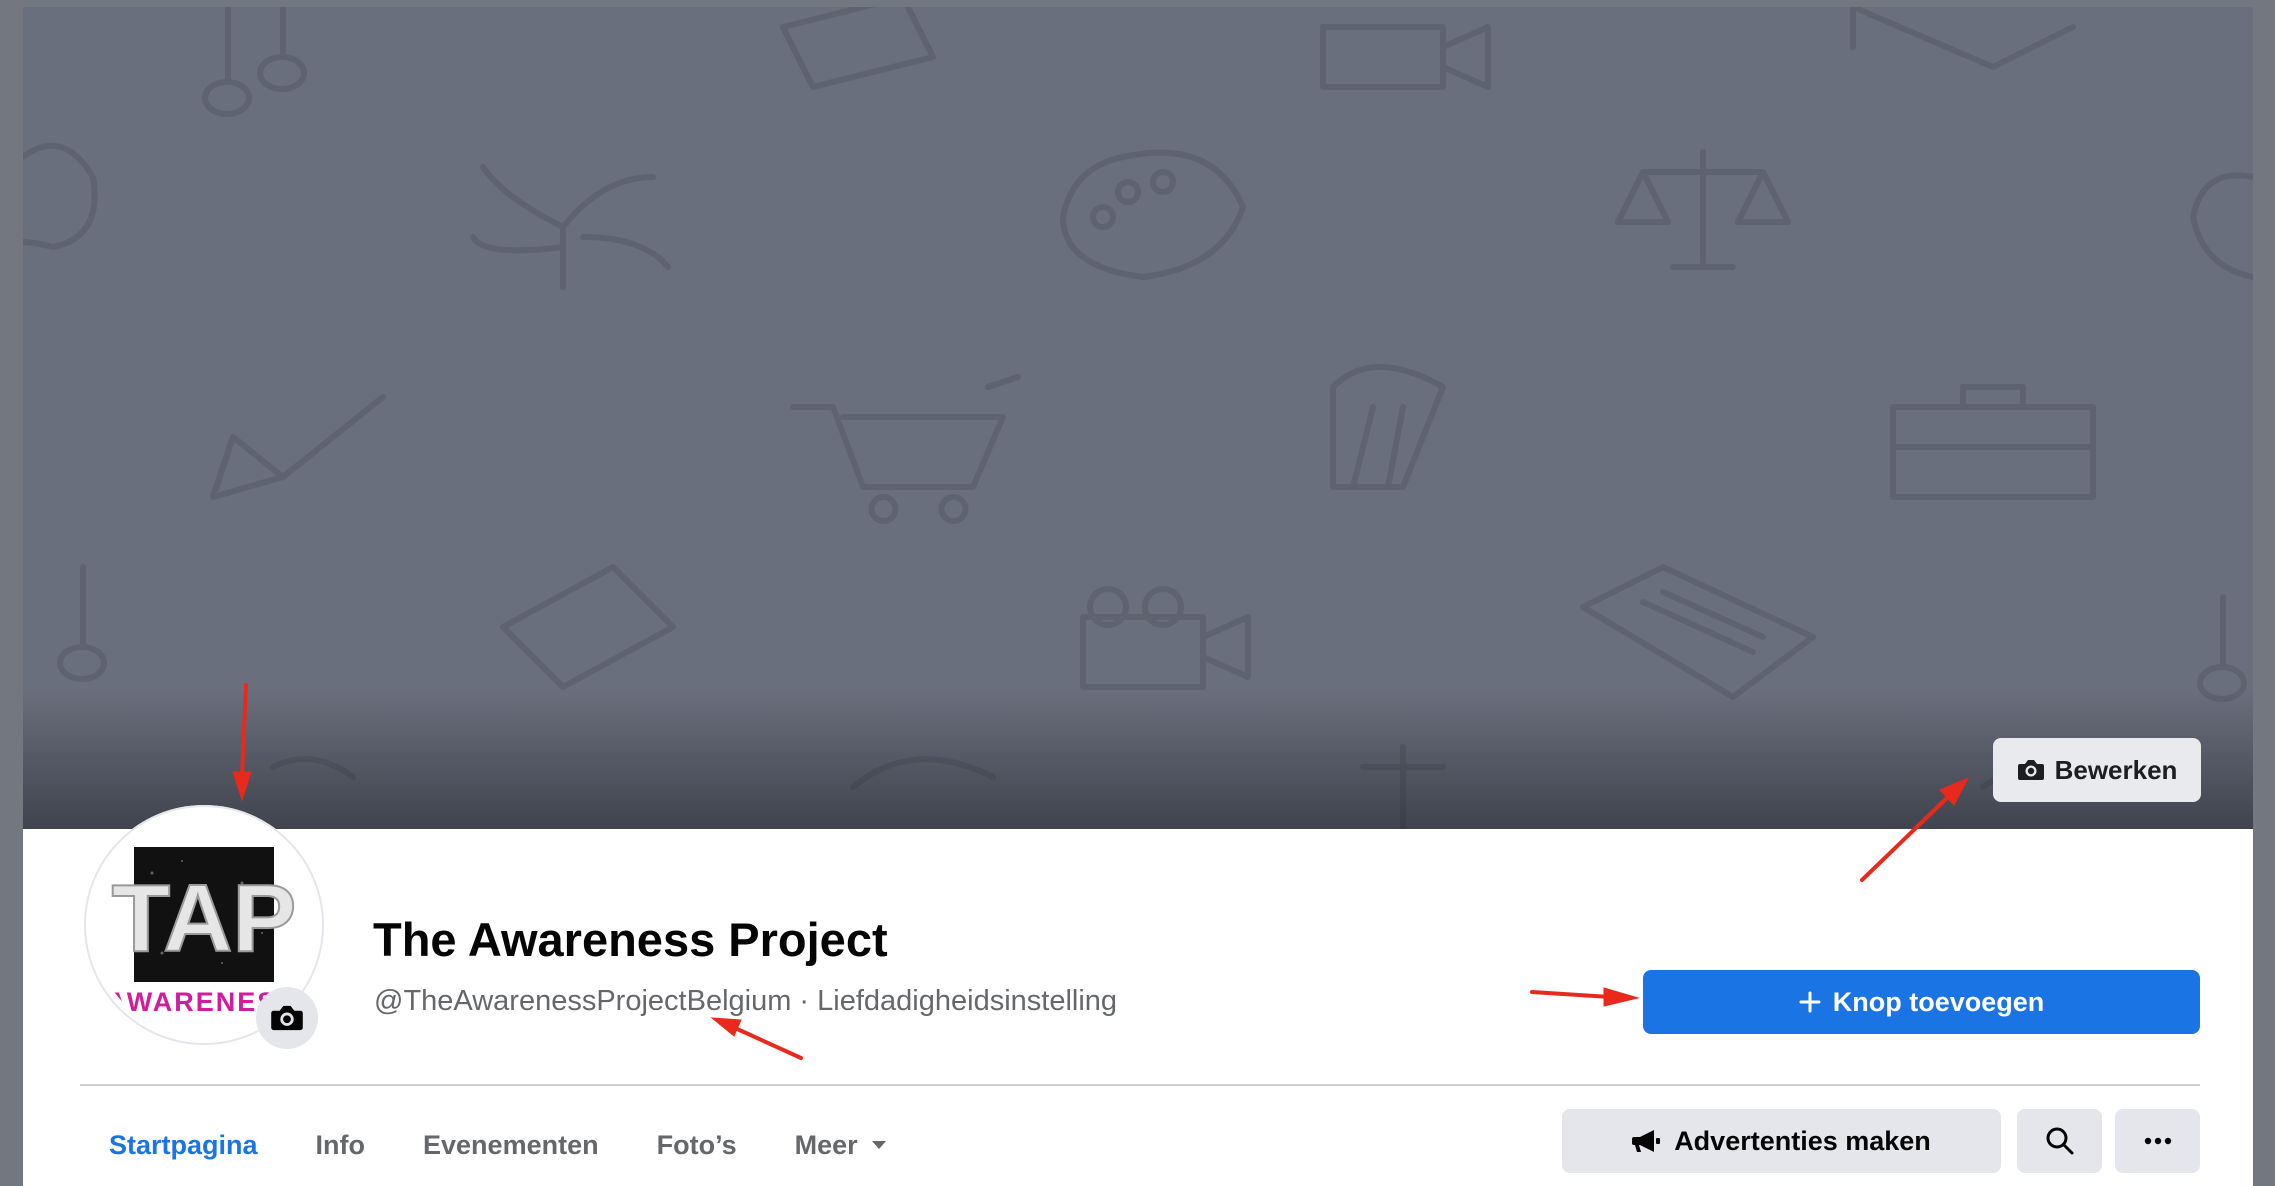 Image resolution: width=2275 pixels, height=1186 pixels. I want to click on tab-label: Startpagina, so click(183, 1144).